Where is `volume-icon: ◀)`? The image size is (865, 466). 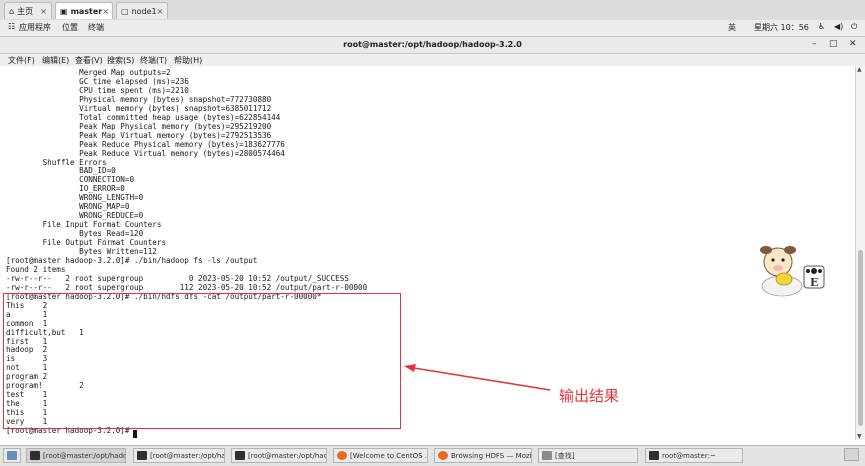 volume-icon: ◀) is located at coordinates (838, 26).